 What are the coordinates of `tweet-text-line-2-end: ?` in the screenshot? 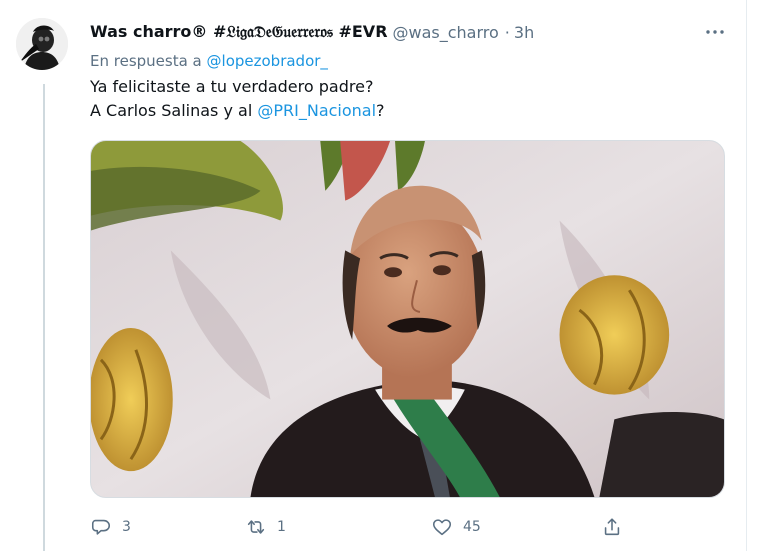 It's located at (380, 110).